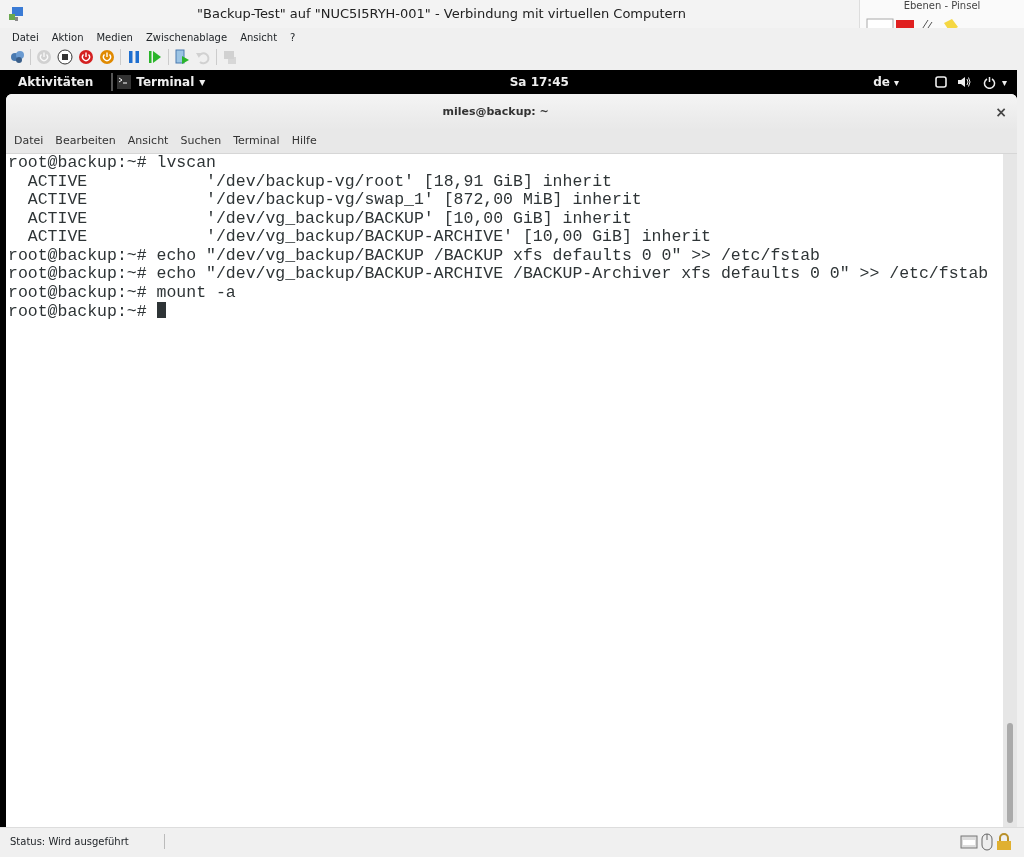 The height and width of the screenshot is (857, 1024). I want to click on keyboard-layout: de, so click(881, 82).